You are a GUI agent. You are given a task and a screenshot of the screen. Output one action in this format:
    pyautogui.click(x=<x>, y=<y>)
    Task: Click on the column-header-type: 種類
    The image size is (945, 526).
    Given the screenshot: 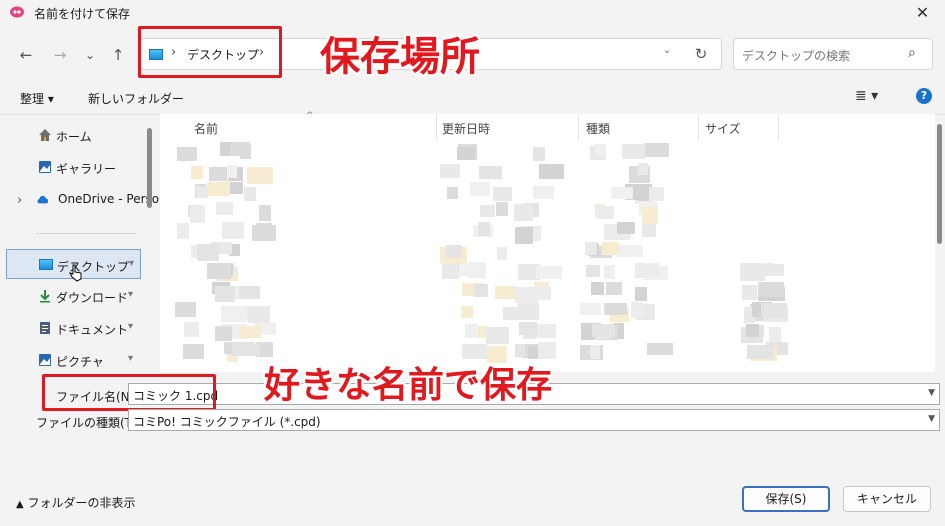 What is the action you would take?
    pyautogui.click(x=598, y=128)
    